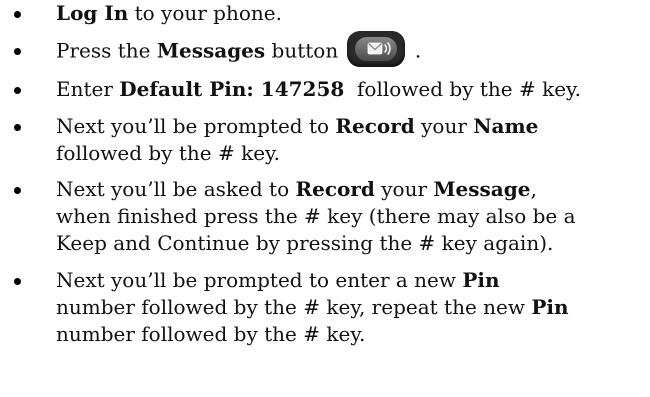 This screenshot has width=650, height=397. Describe the element at coordinates (92, 13) in the screenshot. I see `log-in-label: Log In` at that location.